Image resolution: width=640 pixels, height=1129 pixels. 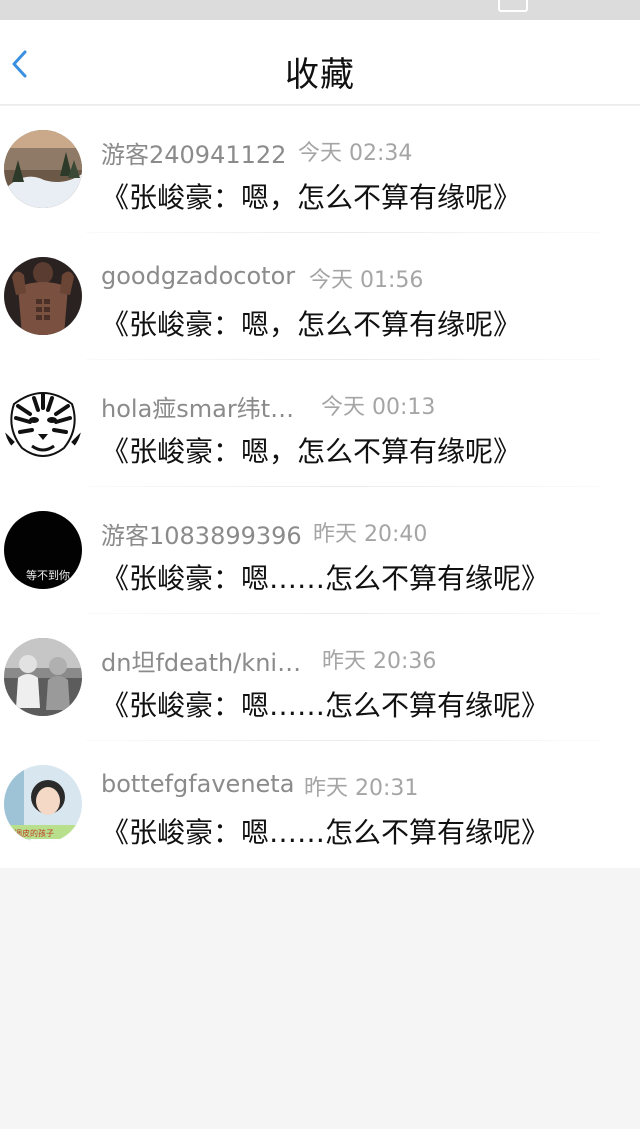 I want to click on avatar: 小调皮的孩子, so click(x=43, y=804).